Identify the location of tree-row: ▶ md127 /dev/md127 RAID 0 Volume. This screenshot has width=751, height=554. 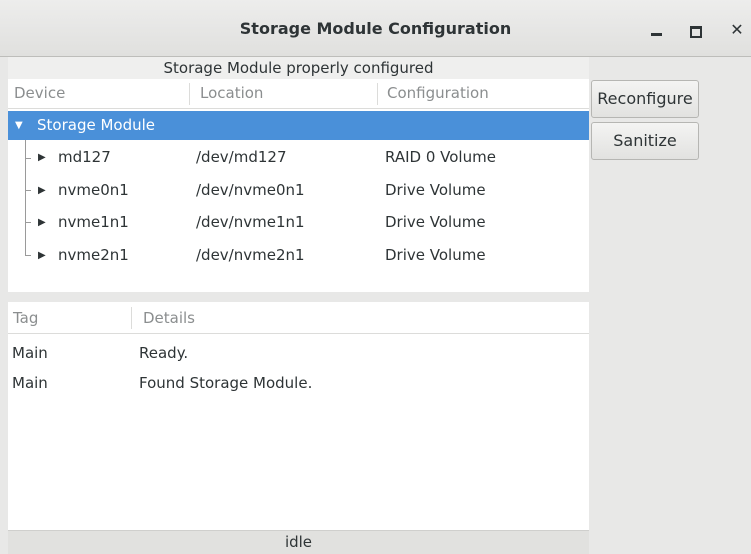
(298, 158).